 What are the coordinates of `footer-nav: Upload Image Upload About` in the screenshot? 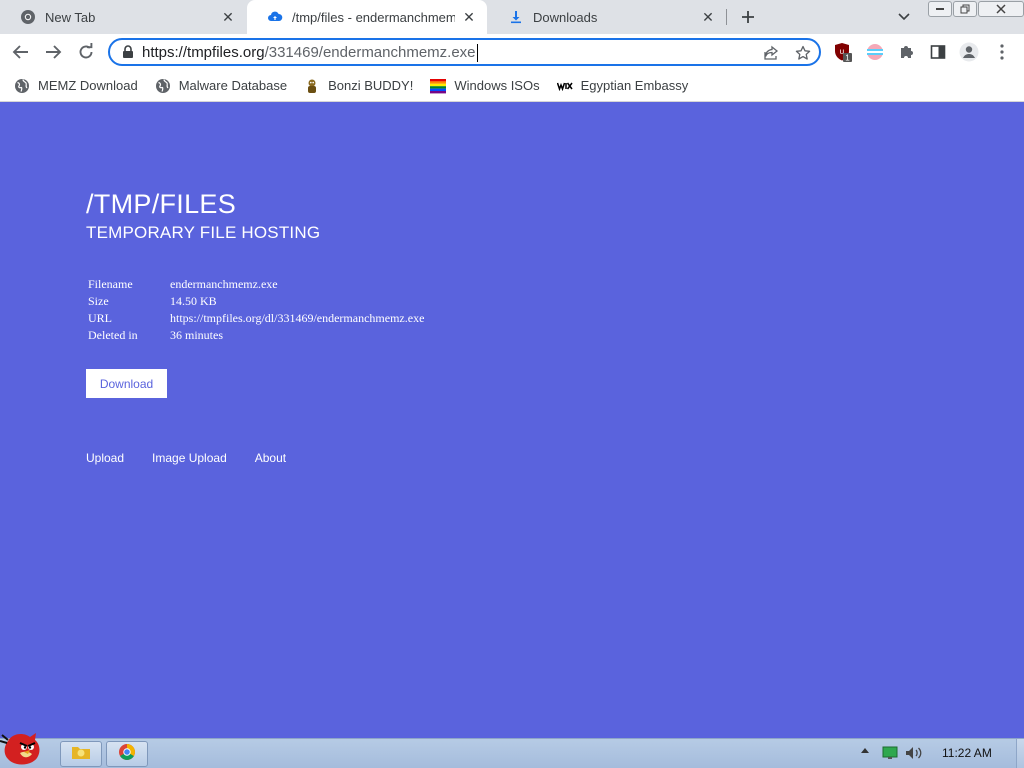 It's located at (200, 458).